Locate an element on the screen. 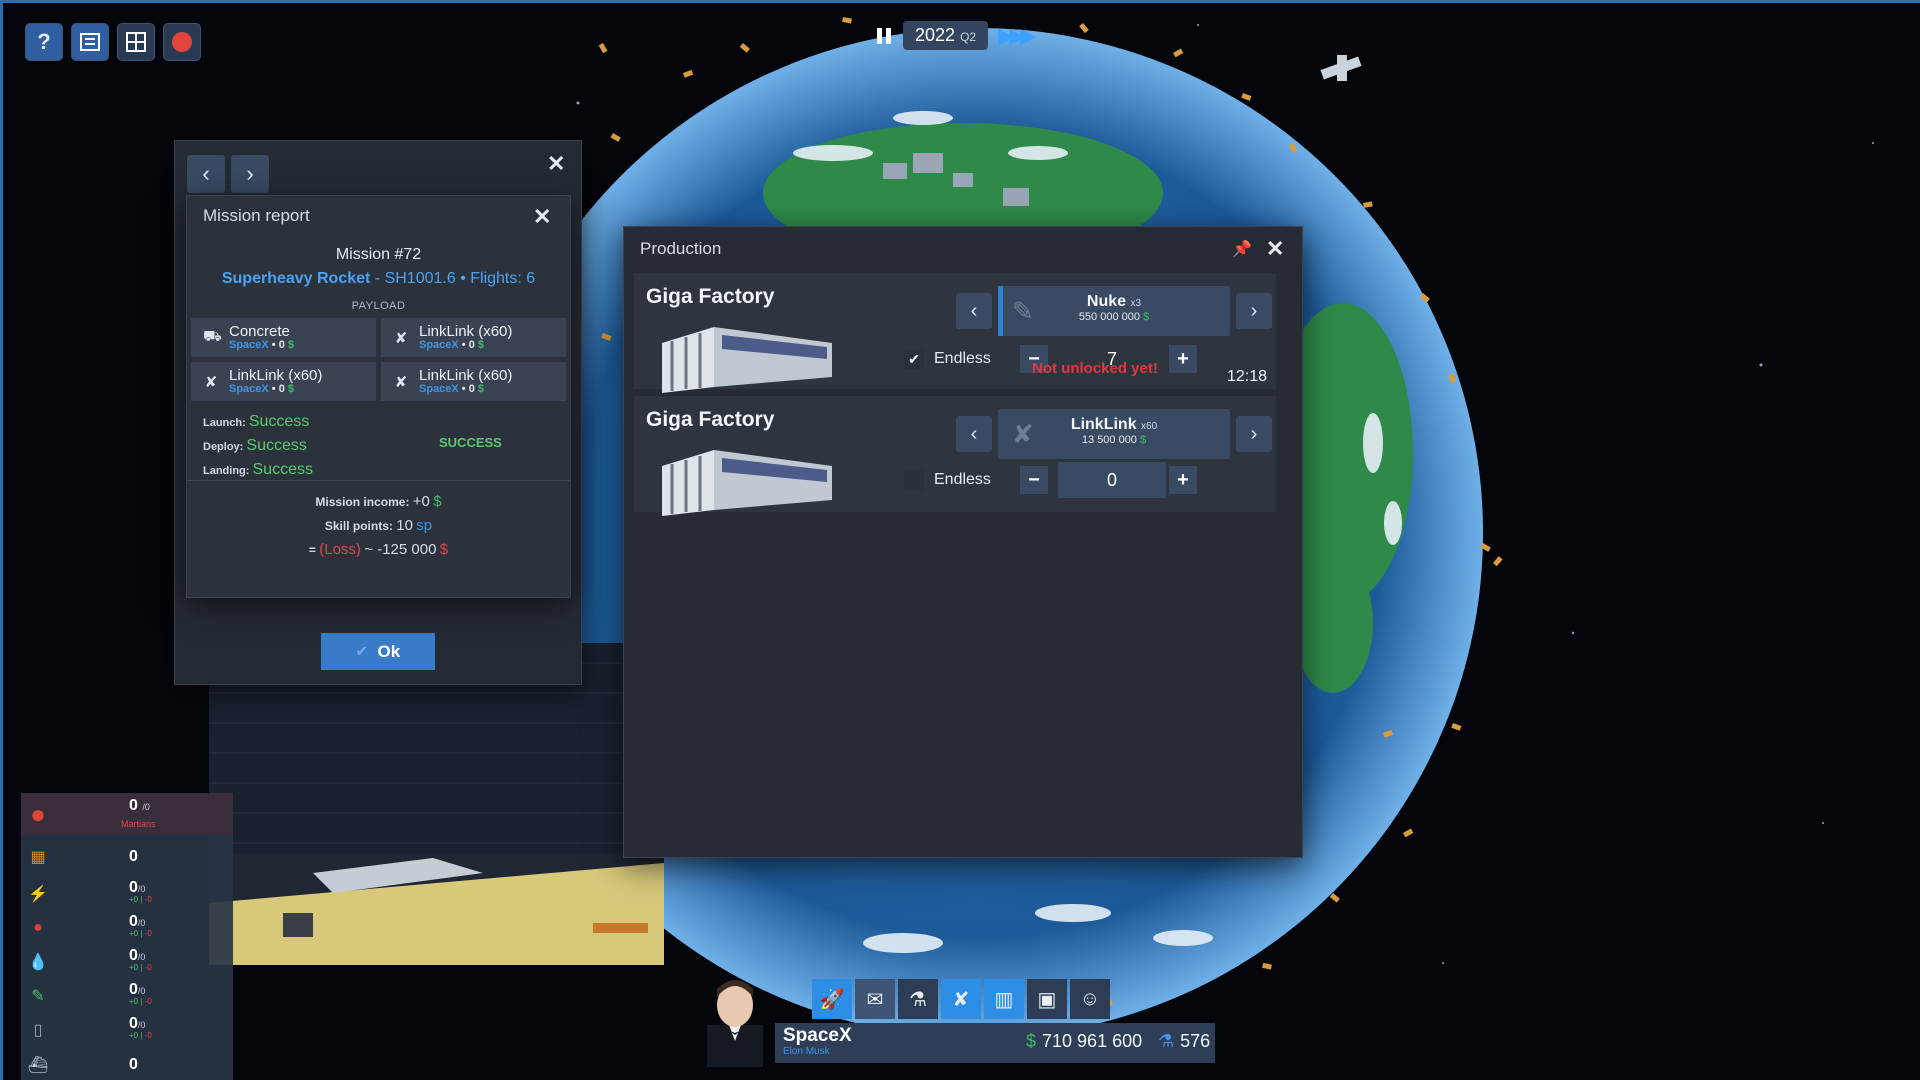  not-unlocked-warning: Not unlocked yet! is located at coordinates (1095, 368).